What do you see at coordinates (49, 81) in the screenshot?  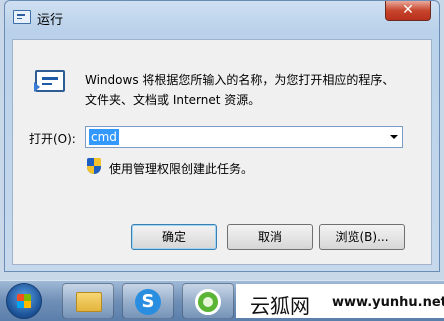 I see `run-program-icon` at bounding box center [49, 81].